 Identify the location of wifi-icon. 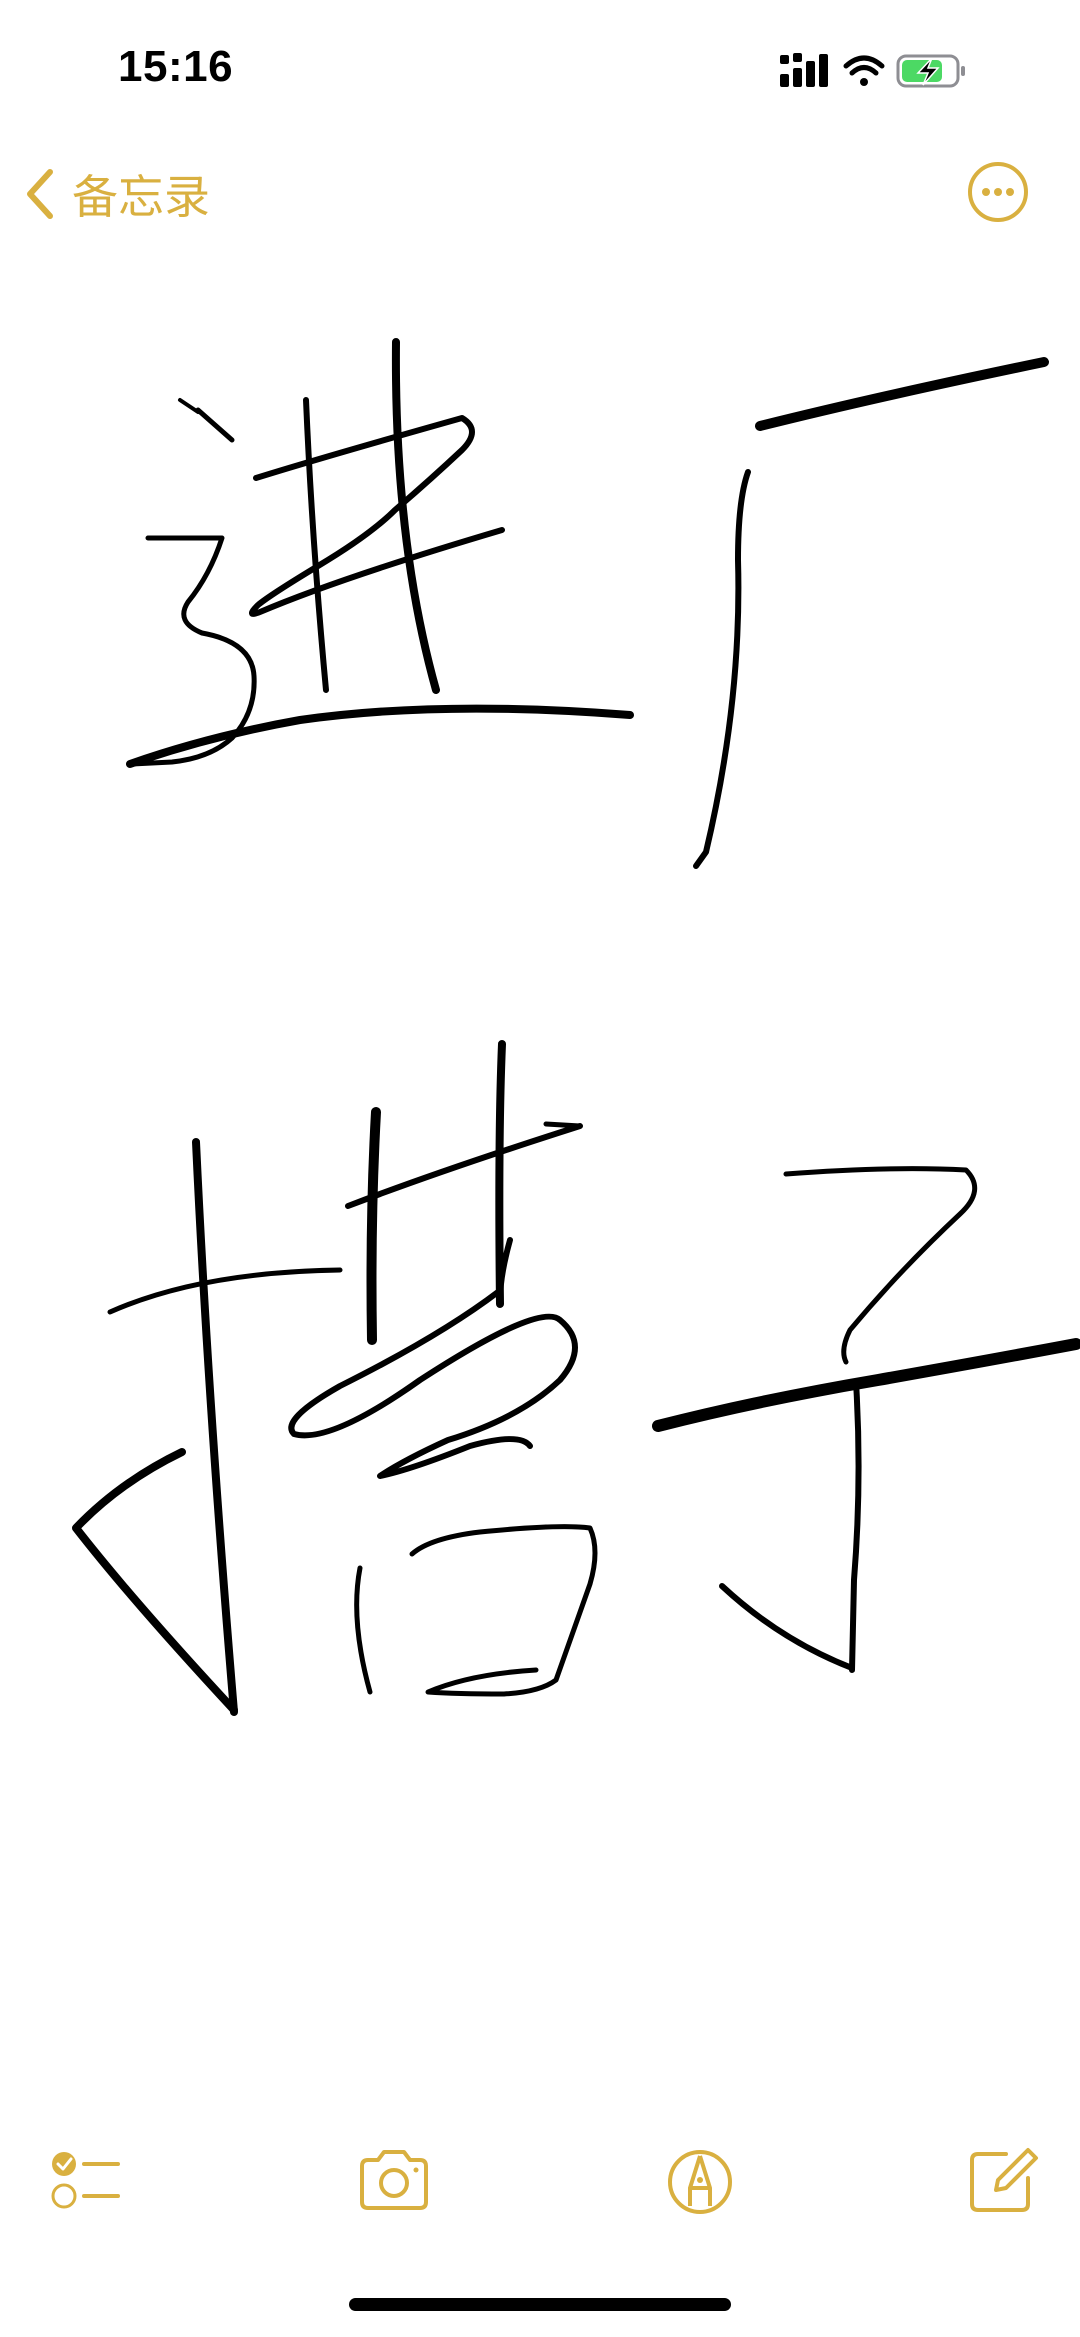
(864, 70).